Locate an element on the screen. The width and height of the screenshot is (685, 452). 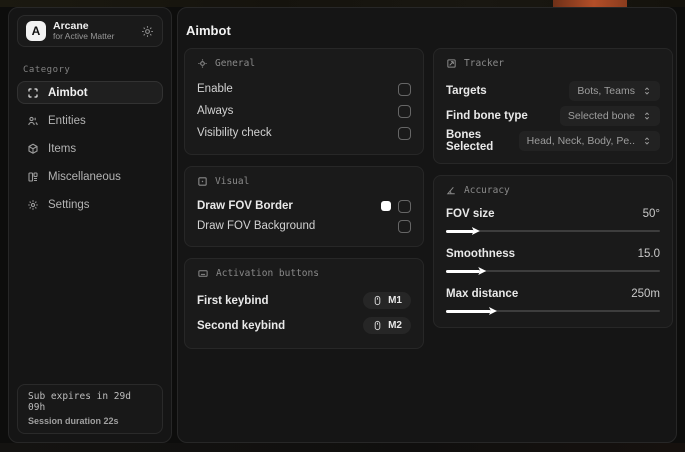
slider-group-smoothness: Smoothness 15.0 is located at coordinates (553, 260).